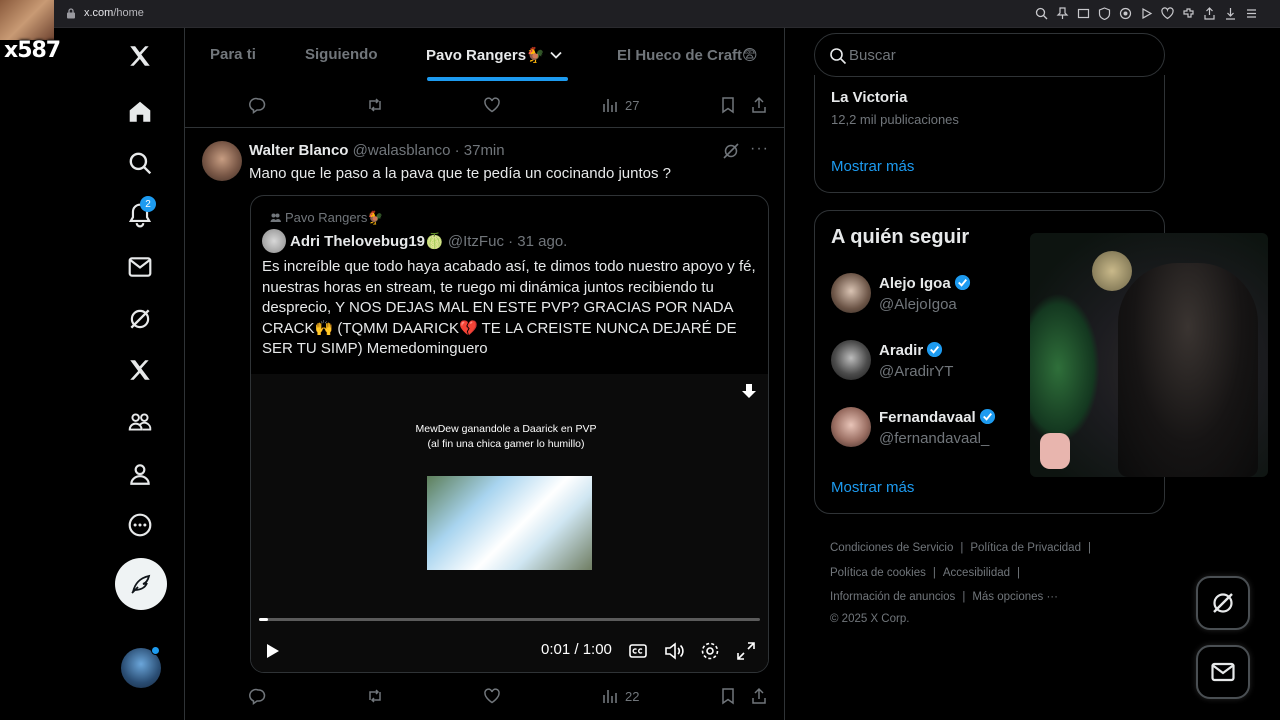 This screenshot has width=1280, height=720. I want to click on video-time: 0:01 / 1:00, so click(576, 649).